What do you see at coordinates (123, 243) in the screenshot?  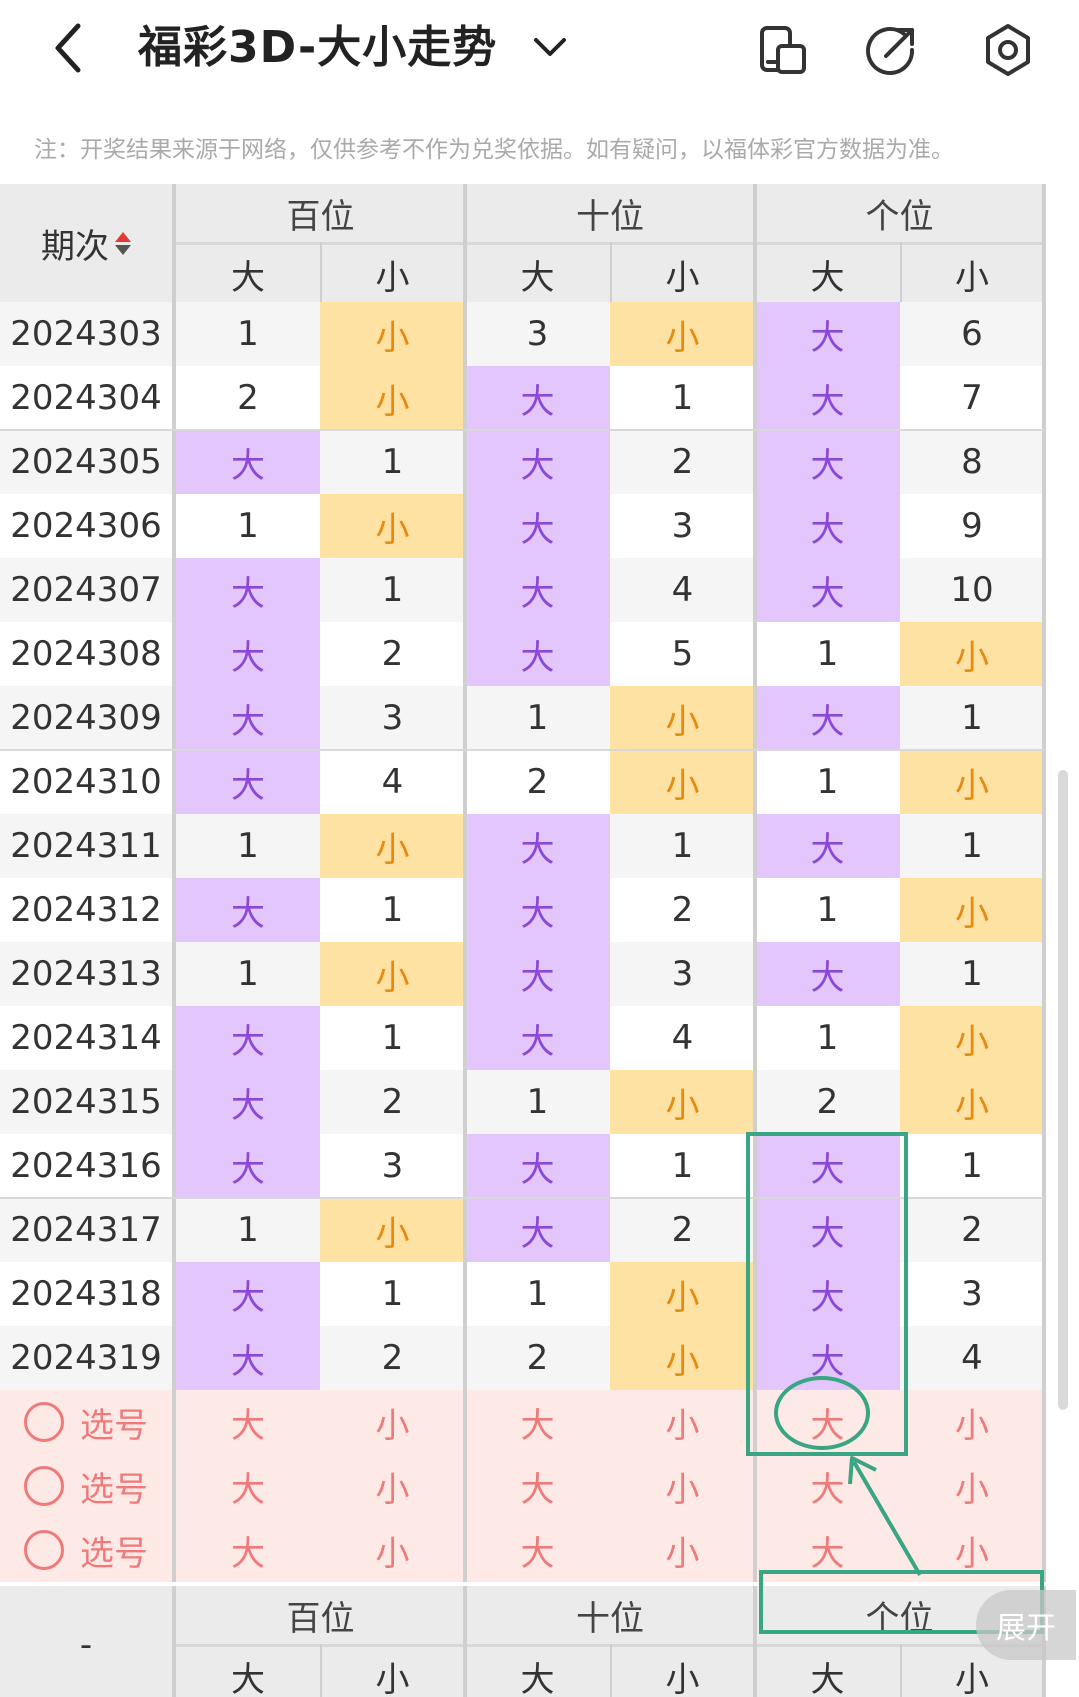 I see `sort-icon` at bounding box center [123, 243].